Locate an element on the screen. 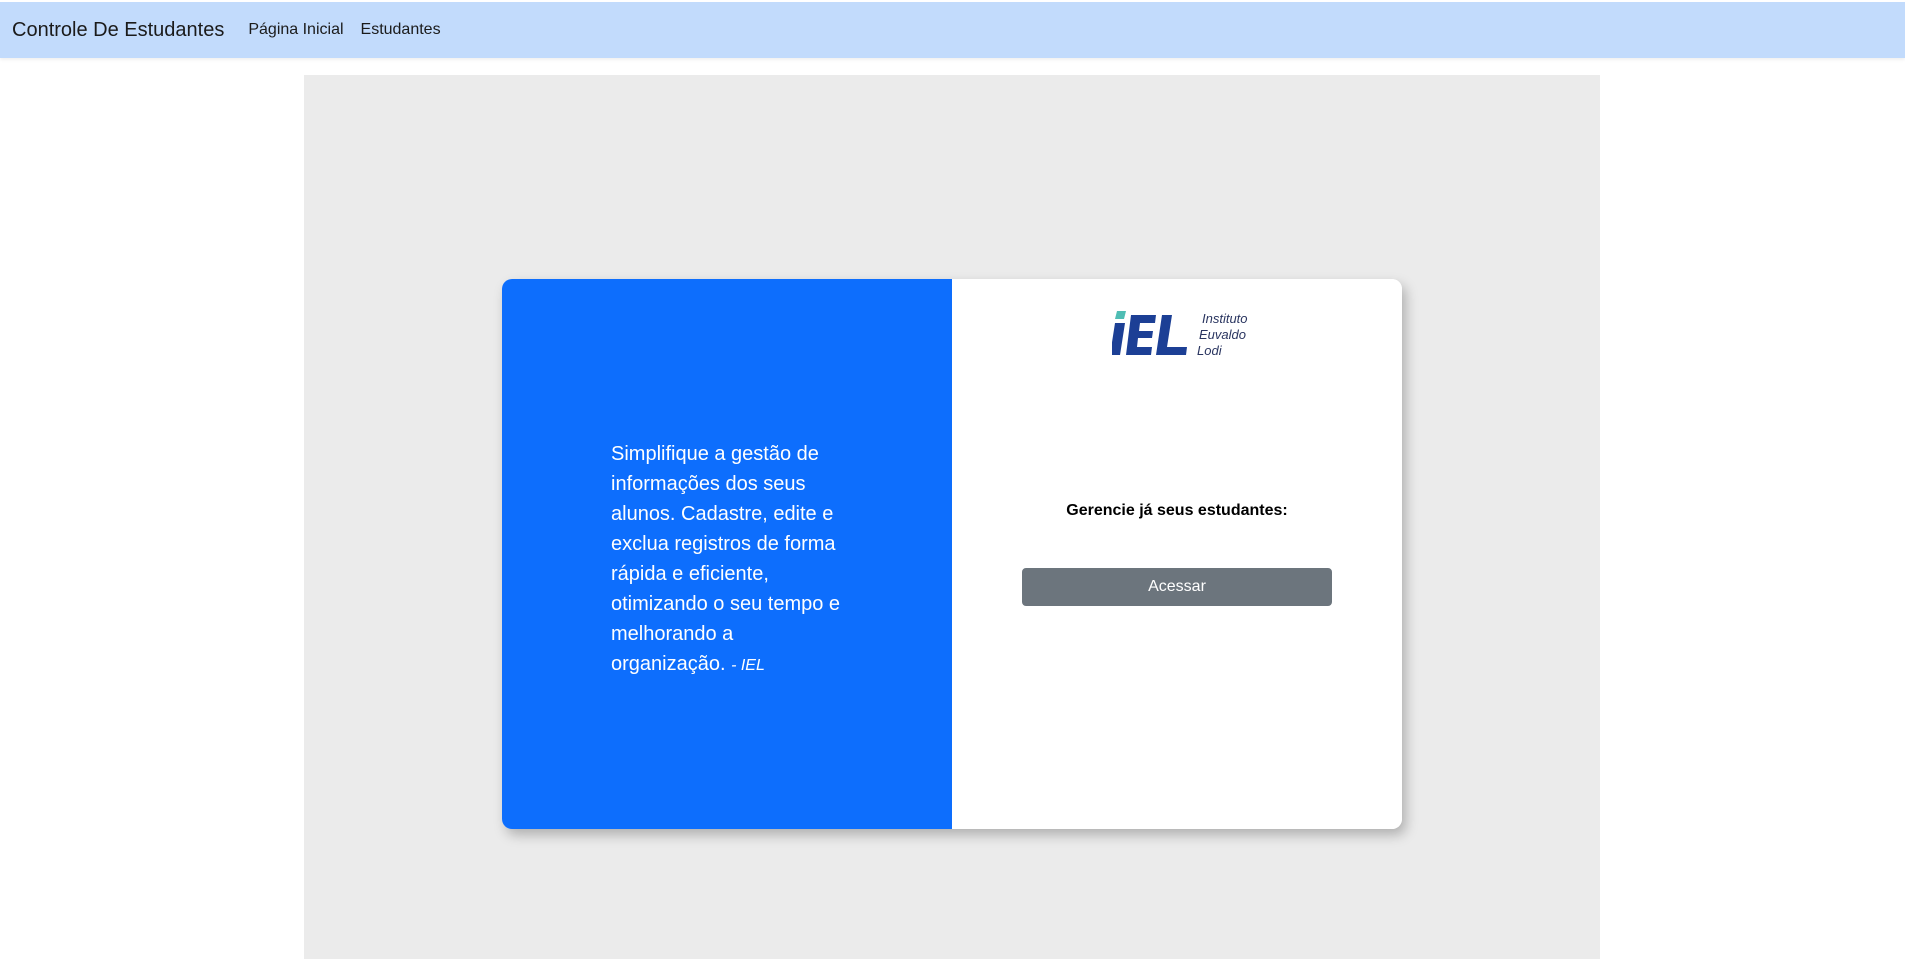 The image size is (1905, 959). iel-logo: Instituto Euvaldo Lodi is located at coordinates (1186, 335).